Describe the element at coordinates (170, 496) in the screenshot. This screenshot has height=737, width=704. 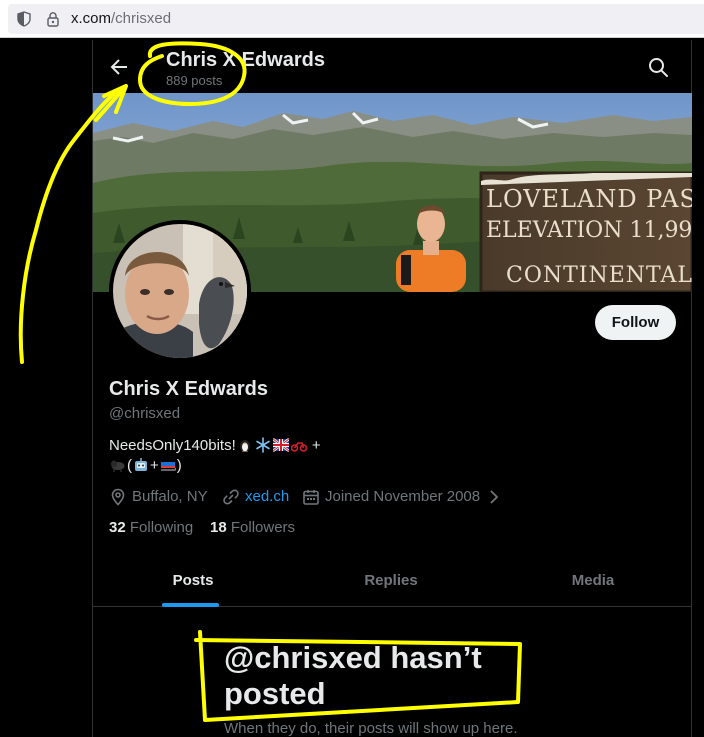
I see `profile-location: Buffalo, NY` at that location.